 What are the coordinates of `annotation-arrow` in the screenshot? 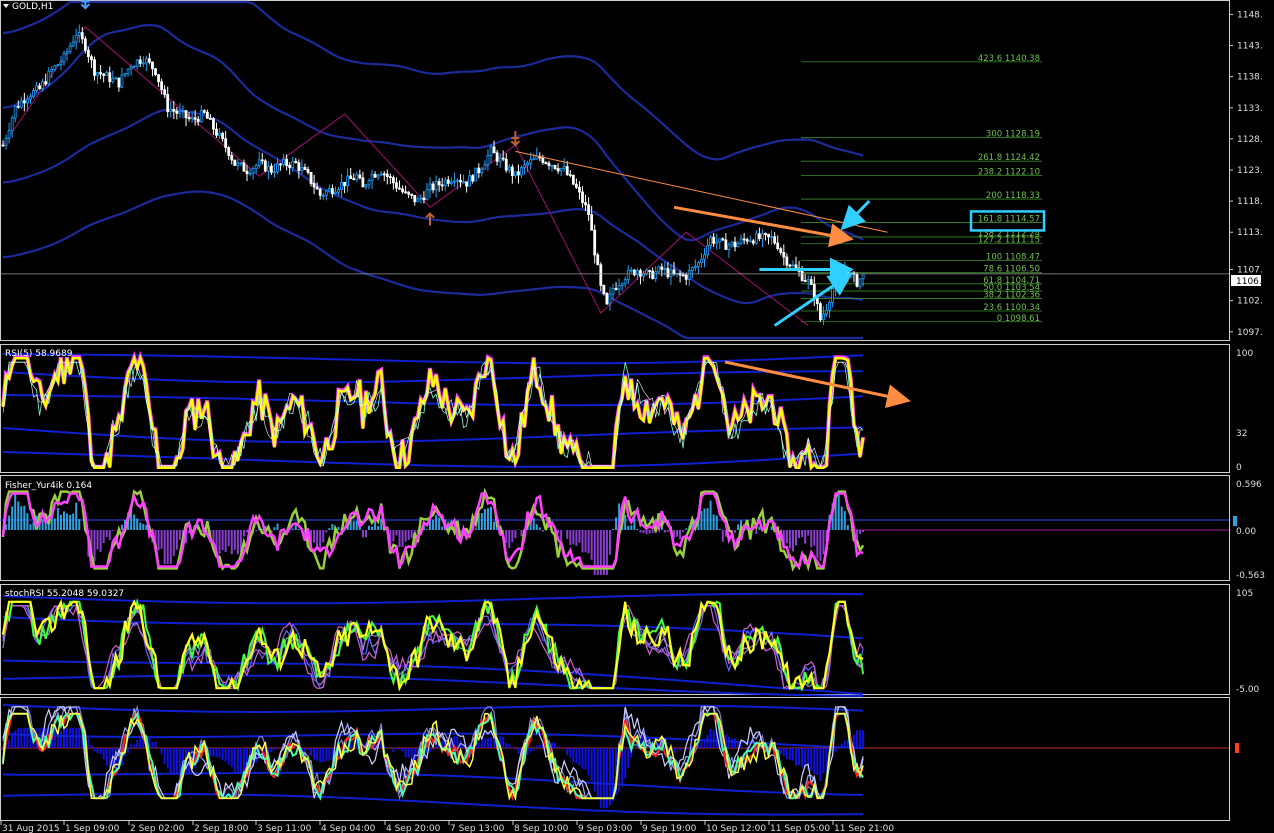 It's located at (763, 226).